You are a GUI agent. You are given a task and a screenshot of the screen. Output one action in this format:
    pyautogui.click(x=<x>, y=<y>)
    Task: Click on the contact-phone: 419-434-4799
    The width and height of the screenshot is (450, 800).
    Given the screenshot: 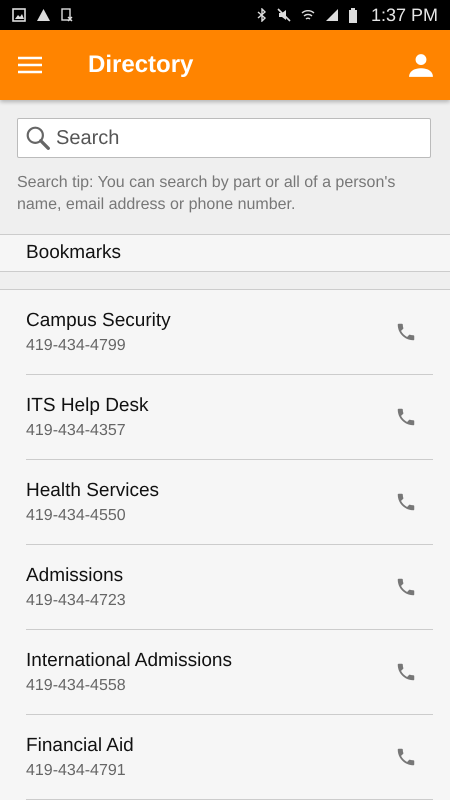 What is the action you would take?
    pyautogui.click(x=76, y=345)
    